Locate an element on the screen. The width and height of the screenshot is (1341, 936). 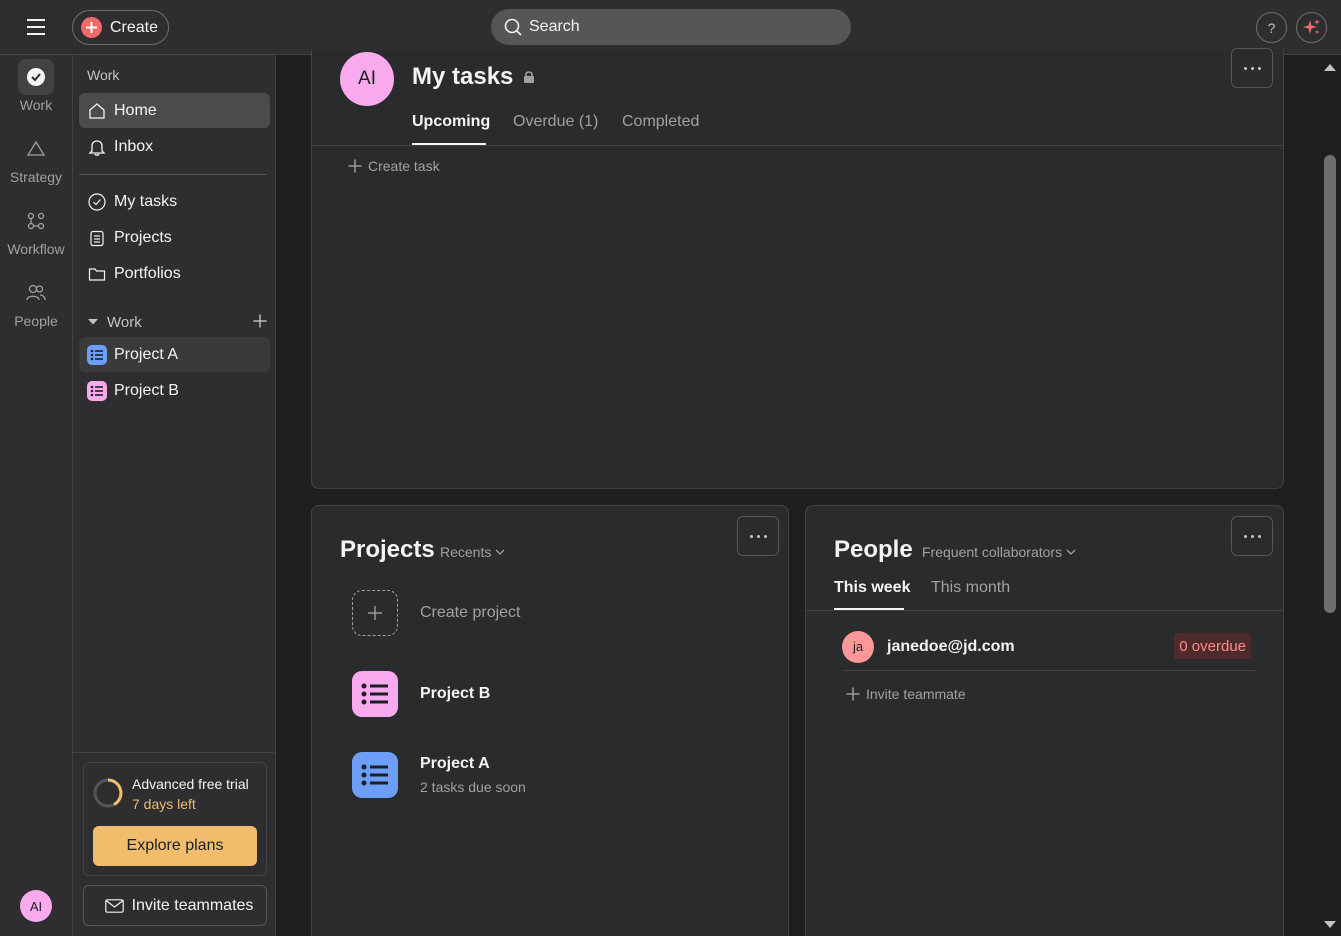
tab-this-month: This month is located at coordinates (970, 588).